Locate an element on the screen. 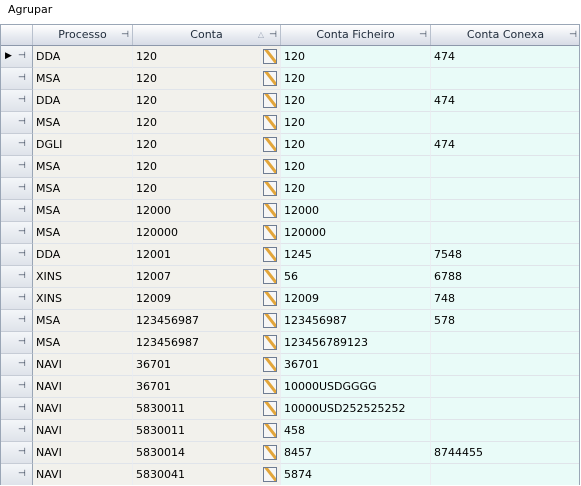 The height and width of the screenshot is (486, 581). cell-conta-conexa: 748 is located at coordinates (505, 299).